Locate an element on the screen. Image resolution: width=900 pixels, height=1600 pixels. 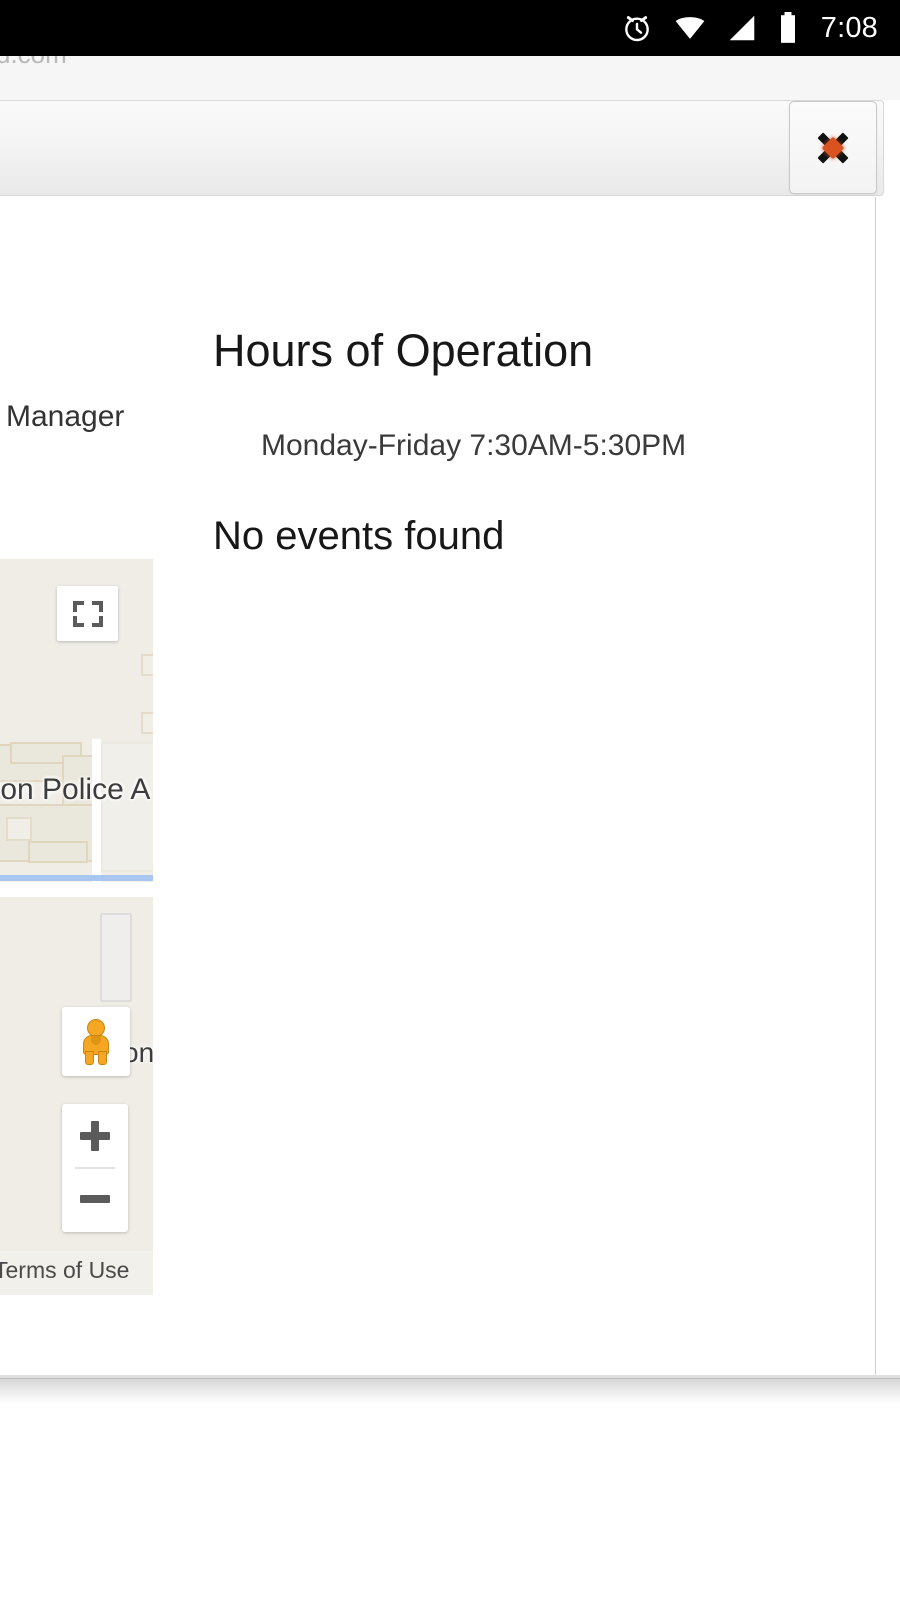
url-text: d.com is located at coordinates (33, 63).